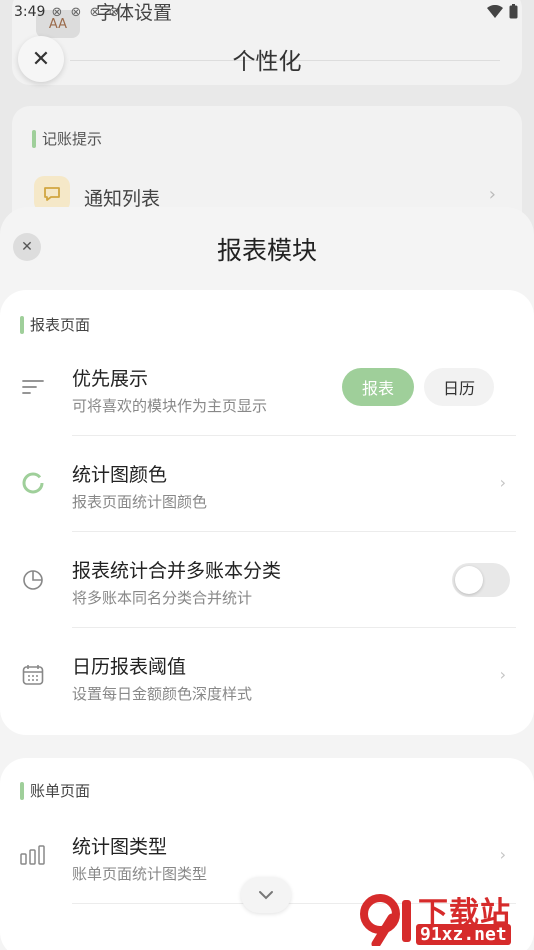 The height and width of the screenshot is (950, 534). Describe the element at coordinates (120, 475) in the screenshot. I see `row-title: 统计图颜色` at that location.